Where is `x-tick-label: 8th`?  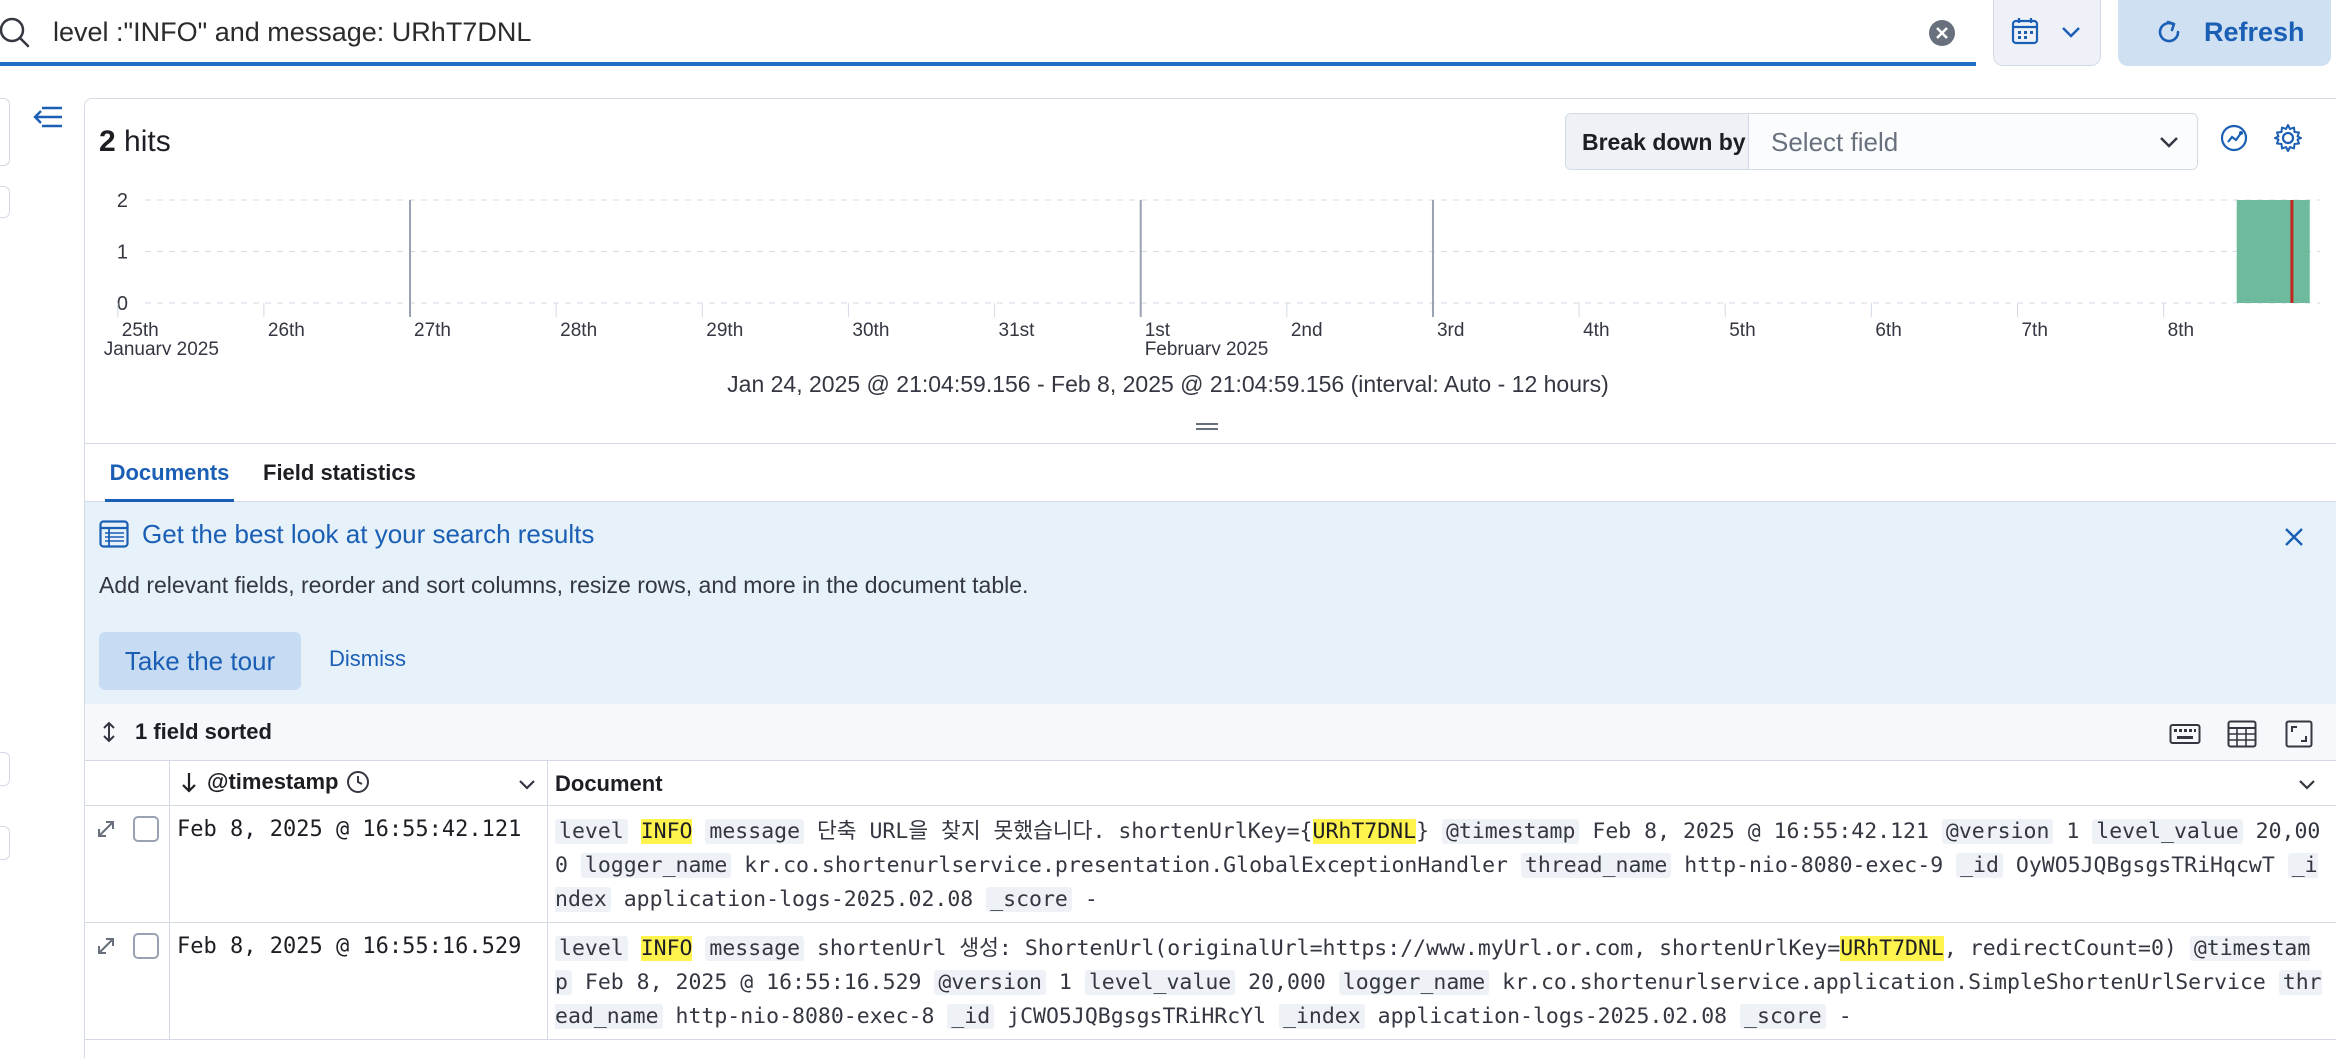
x-tick-label: 8th is located at coordinates (2181, 330).